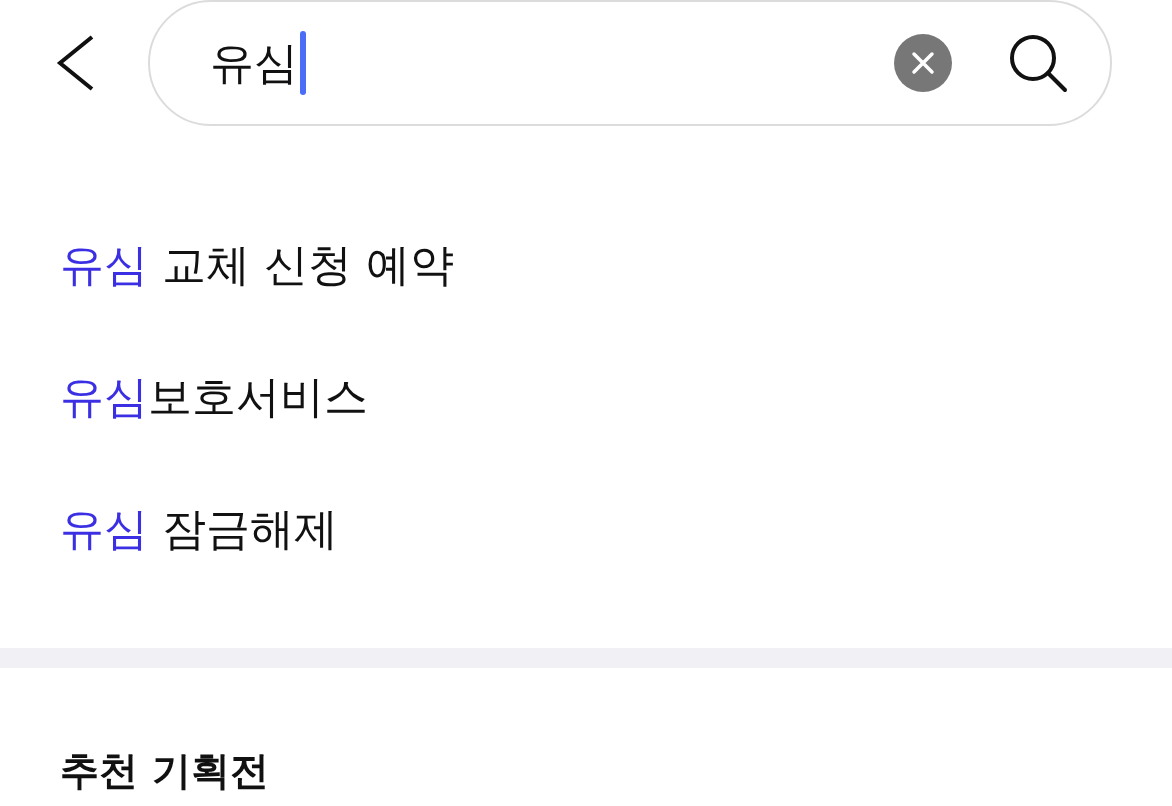  Describe the element at coordinates (214, 397) in the screenshot. I see `search-suggestion: 유심보호서비스` at that location.